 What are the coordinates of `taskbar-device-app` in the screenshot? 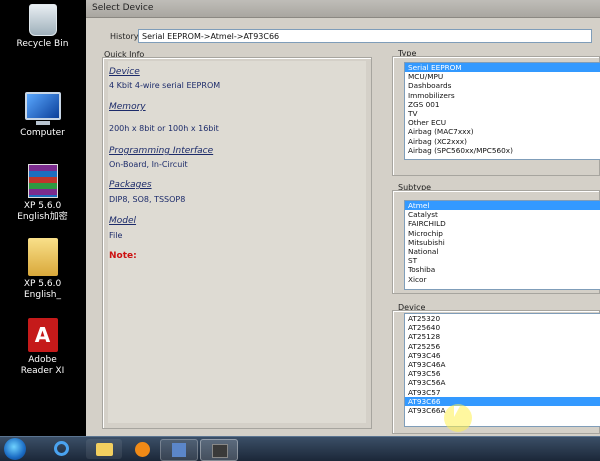 It's located at (179, 450).